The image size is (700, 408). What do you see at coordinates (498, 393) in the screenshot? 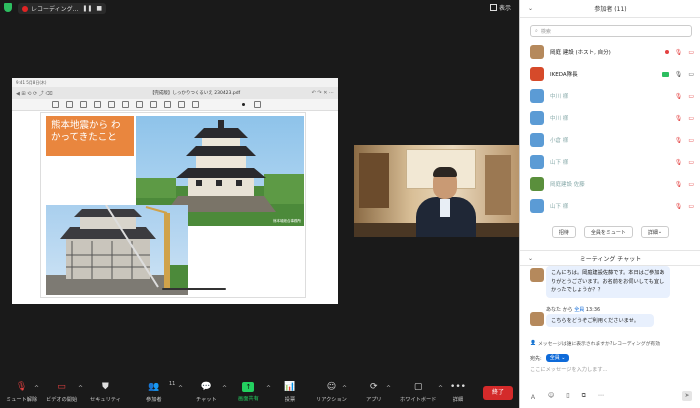
I see `end-meeting-button: 終了` at bounding box center [498, 393].